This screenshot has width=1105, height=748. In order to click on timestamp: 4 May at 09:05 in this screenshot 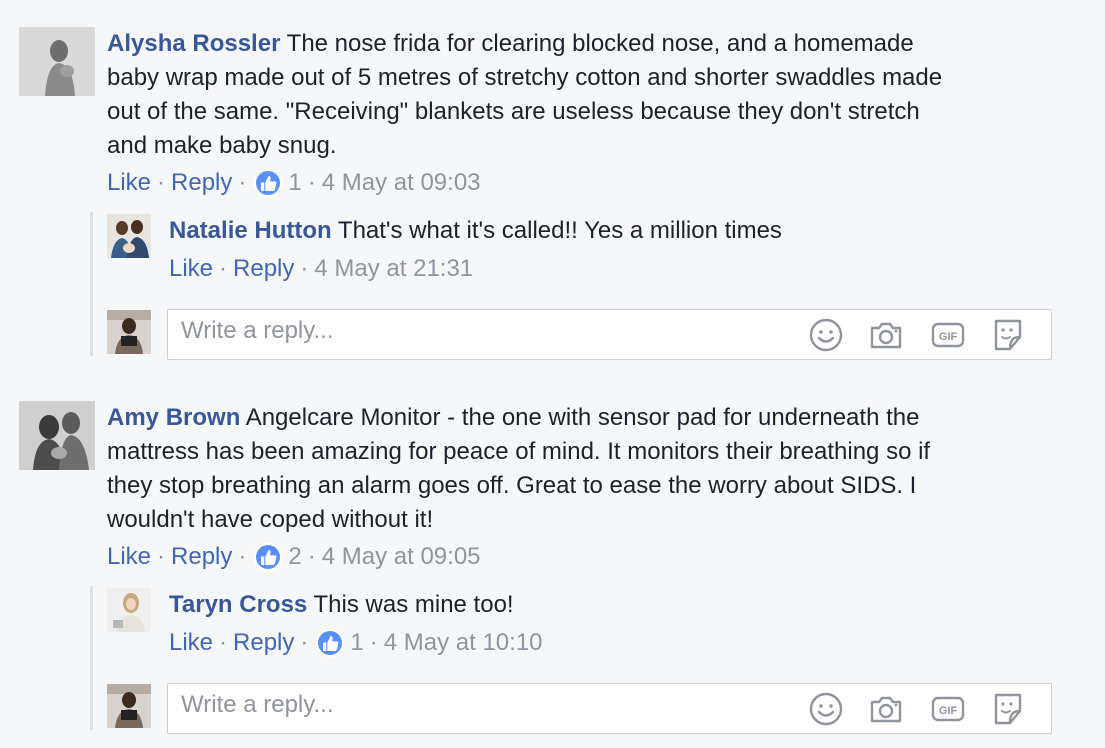, I will do `click(401, 557)`.